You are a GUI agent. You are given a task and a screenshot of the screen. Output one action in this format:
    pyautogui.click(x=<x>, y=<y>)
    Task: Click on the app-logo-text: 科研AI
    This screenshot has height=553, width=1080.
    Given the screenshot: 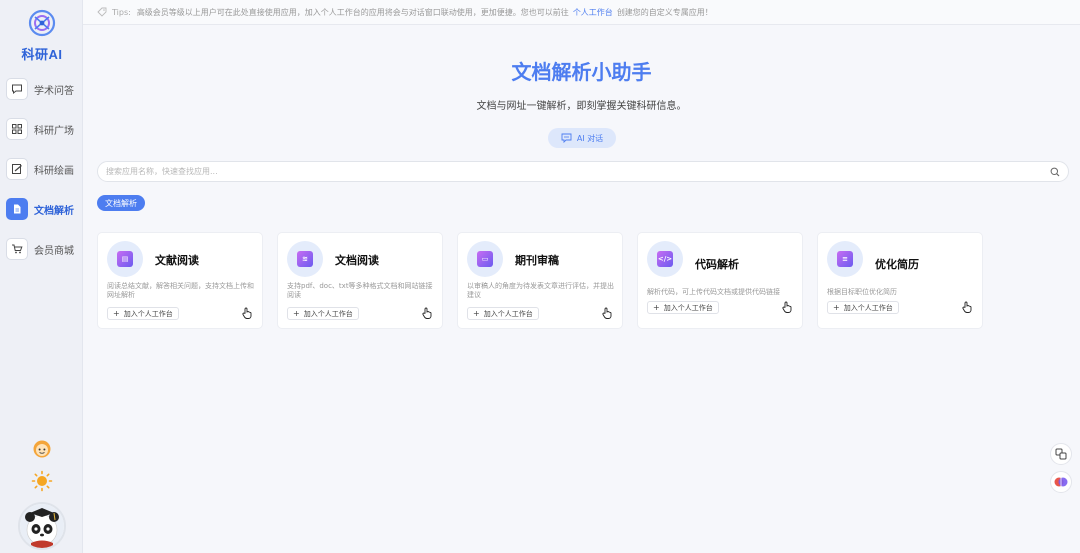 What is the action you would take?
    pyautogui.click(x=42, y=54)
    